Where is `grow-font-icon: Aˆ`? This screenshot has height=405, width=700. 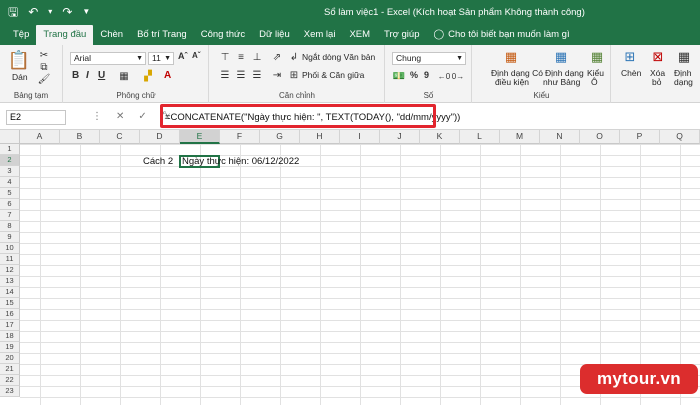
grow-font-icon: Aˆ is located at coordinates (183, 56).